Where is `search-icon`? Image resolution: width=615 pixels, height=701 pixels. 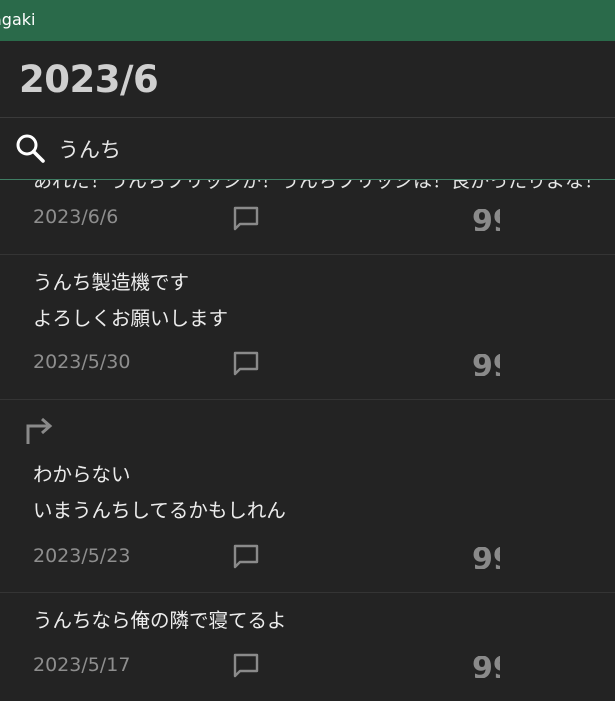 search-icon is located at coordinates (30, 148).